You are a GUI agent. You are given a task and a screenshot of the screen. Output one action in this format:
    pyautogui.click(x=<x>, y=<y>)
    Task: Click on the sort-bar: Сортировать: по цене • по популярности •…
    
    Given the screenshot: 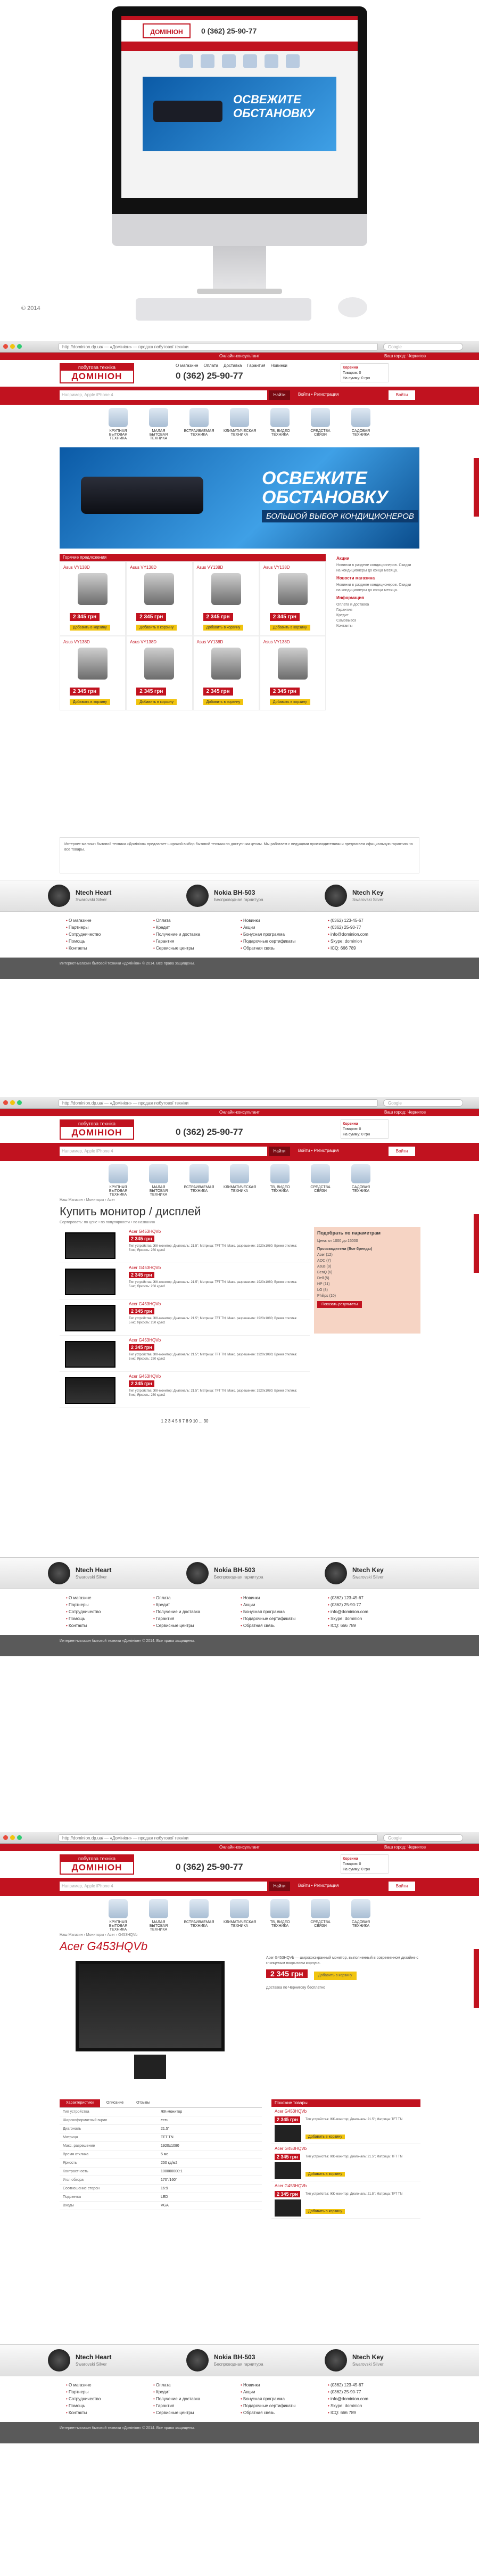 What is the action you would take?
    pyautogui.click(x=240, y=1224)
    